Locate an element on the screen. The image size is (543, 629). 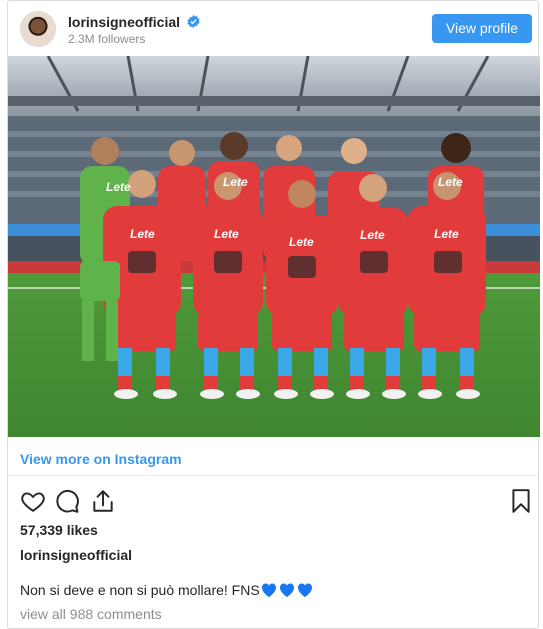
verified-badge-icon is located at coordinates (193, 21).